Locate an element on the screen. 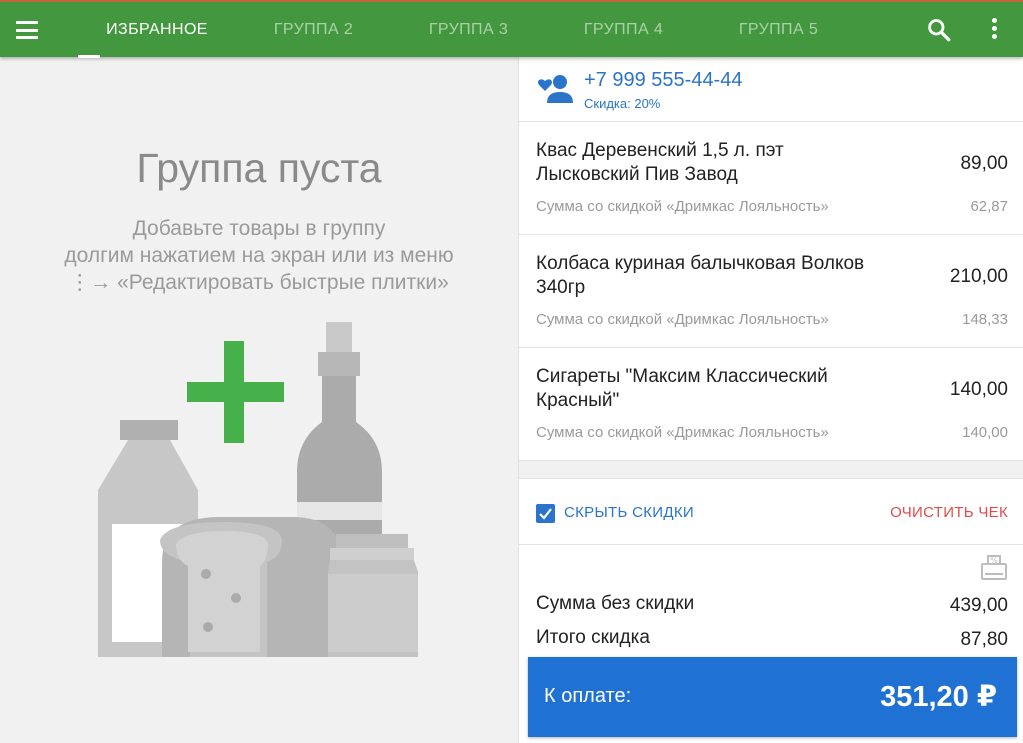 The height and width of the screenshot is (743, 1023). total-discount-label: Итого скидка is located at coordinates (593, 637).